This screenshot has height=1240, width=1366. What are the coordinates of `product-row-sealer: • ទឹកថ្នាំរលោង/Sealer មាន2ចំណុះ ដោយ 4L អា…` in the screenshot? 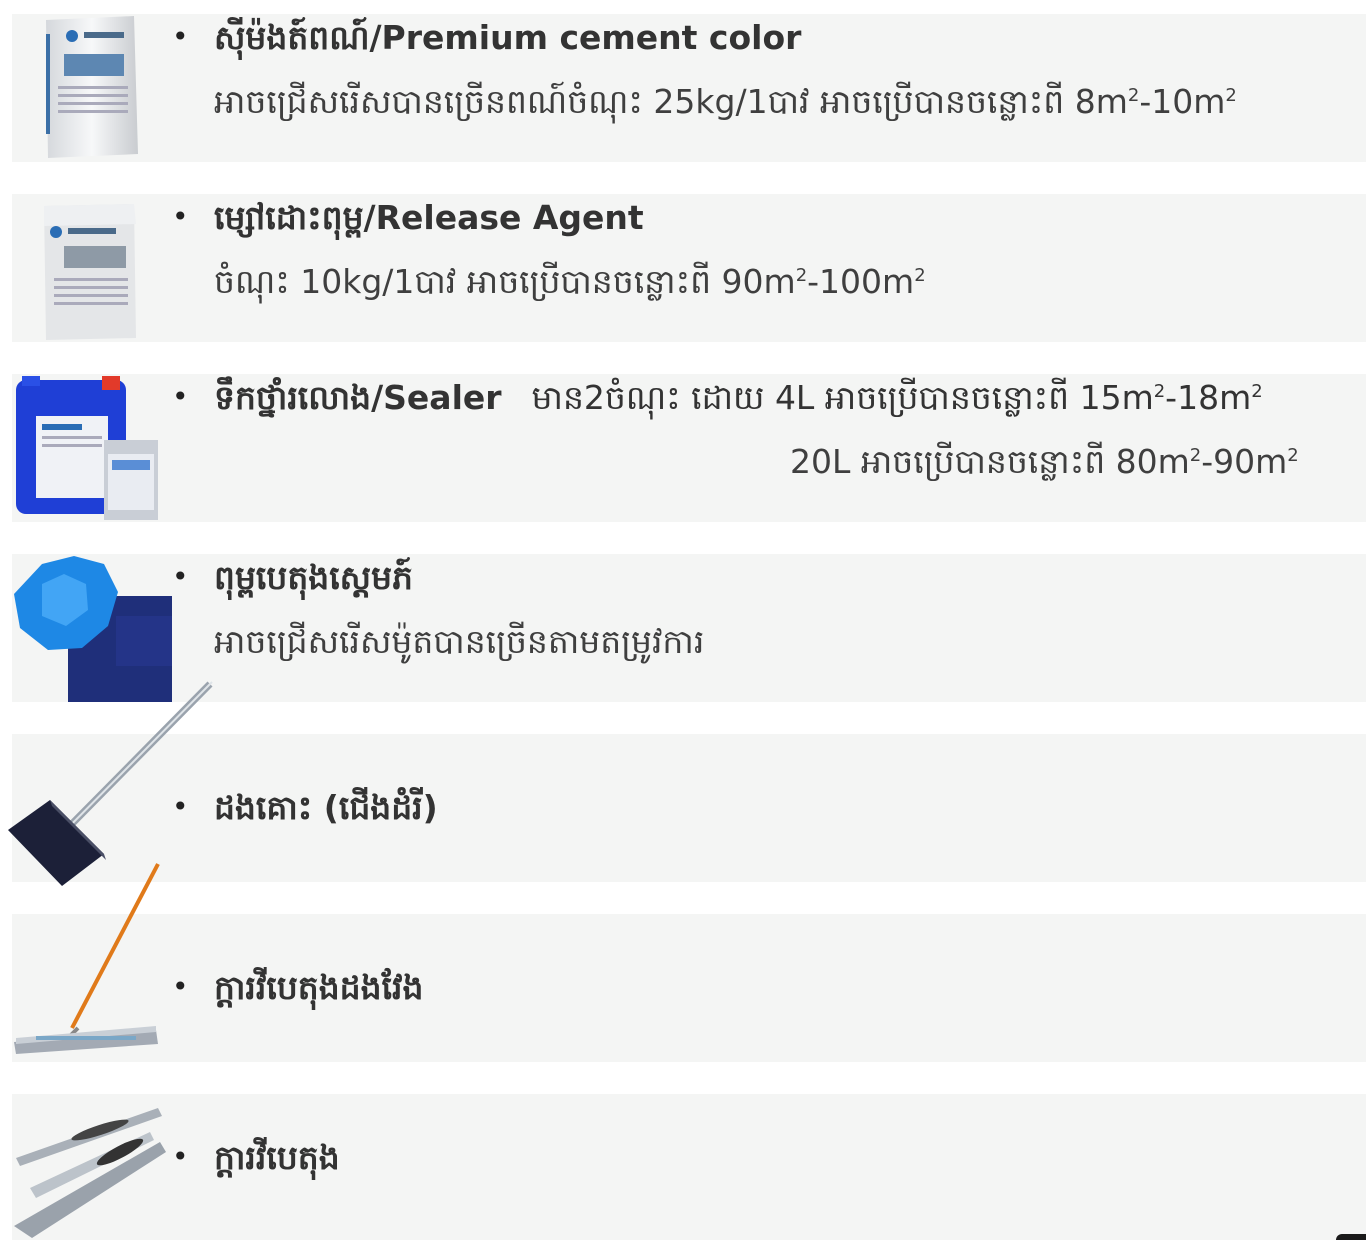 It's located at (689, 448).